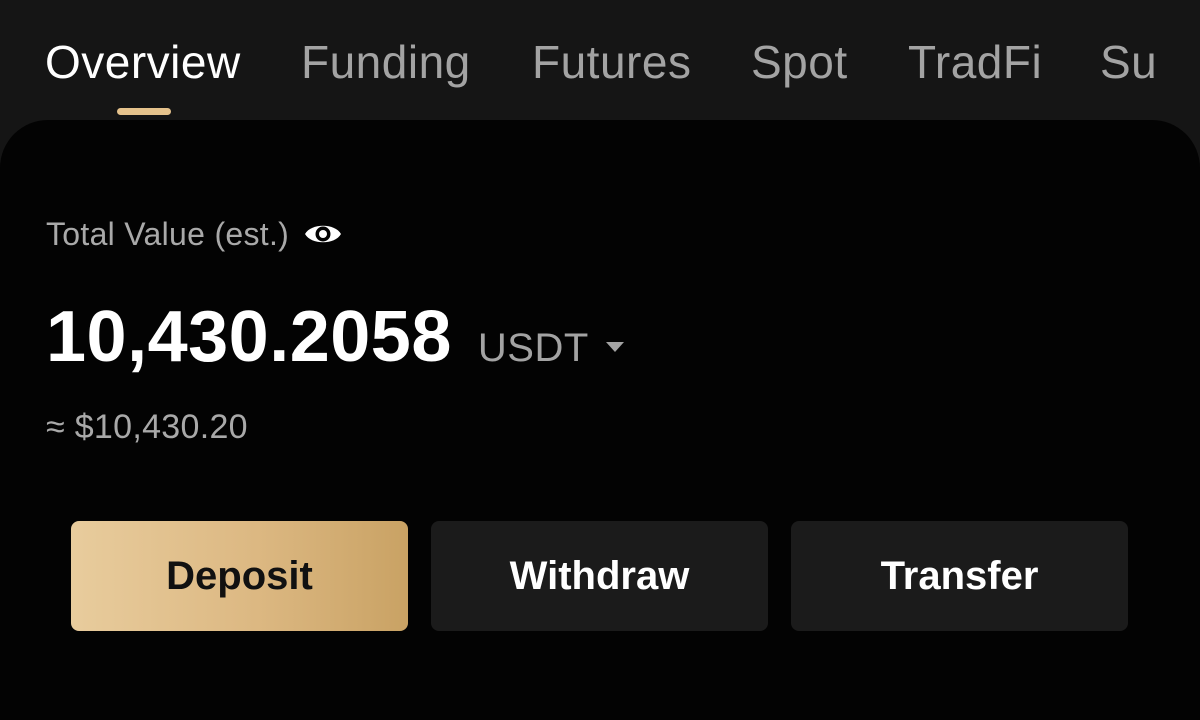 The height and width of the screenshot is (720, 1200). Describe the element at coordinates (975, 62) in the screenshot. I see `tab-tradfi: TradFi` at that location.